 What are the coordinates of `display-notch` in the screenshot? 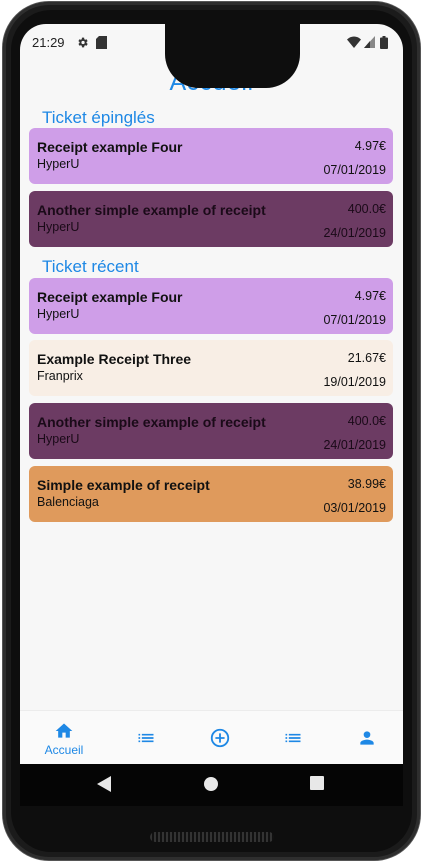 It's located at (232, 56).